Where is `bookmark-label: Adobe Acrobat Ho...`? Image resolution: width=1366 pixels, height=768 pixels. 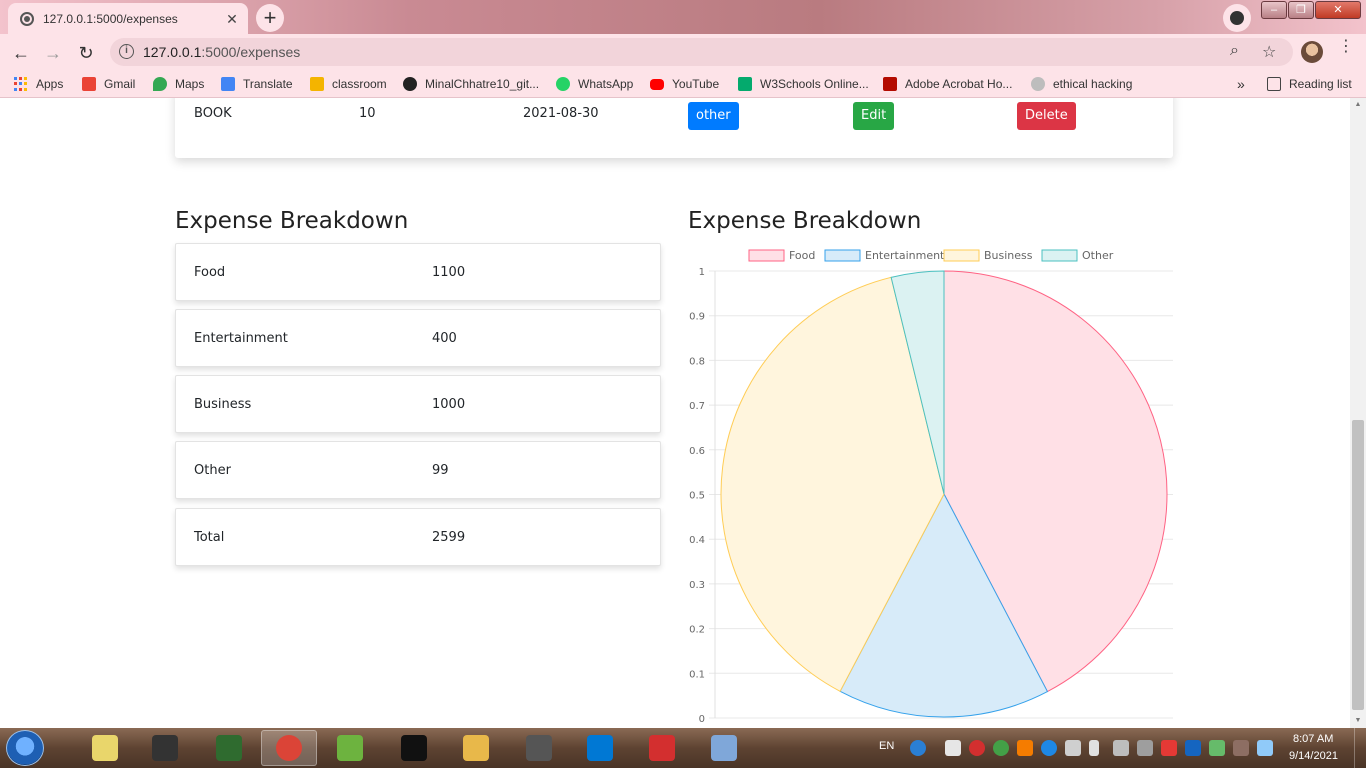 bookmark-label: Adobe Acrobat Ho... is located at coordinates (959, 84).